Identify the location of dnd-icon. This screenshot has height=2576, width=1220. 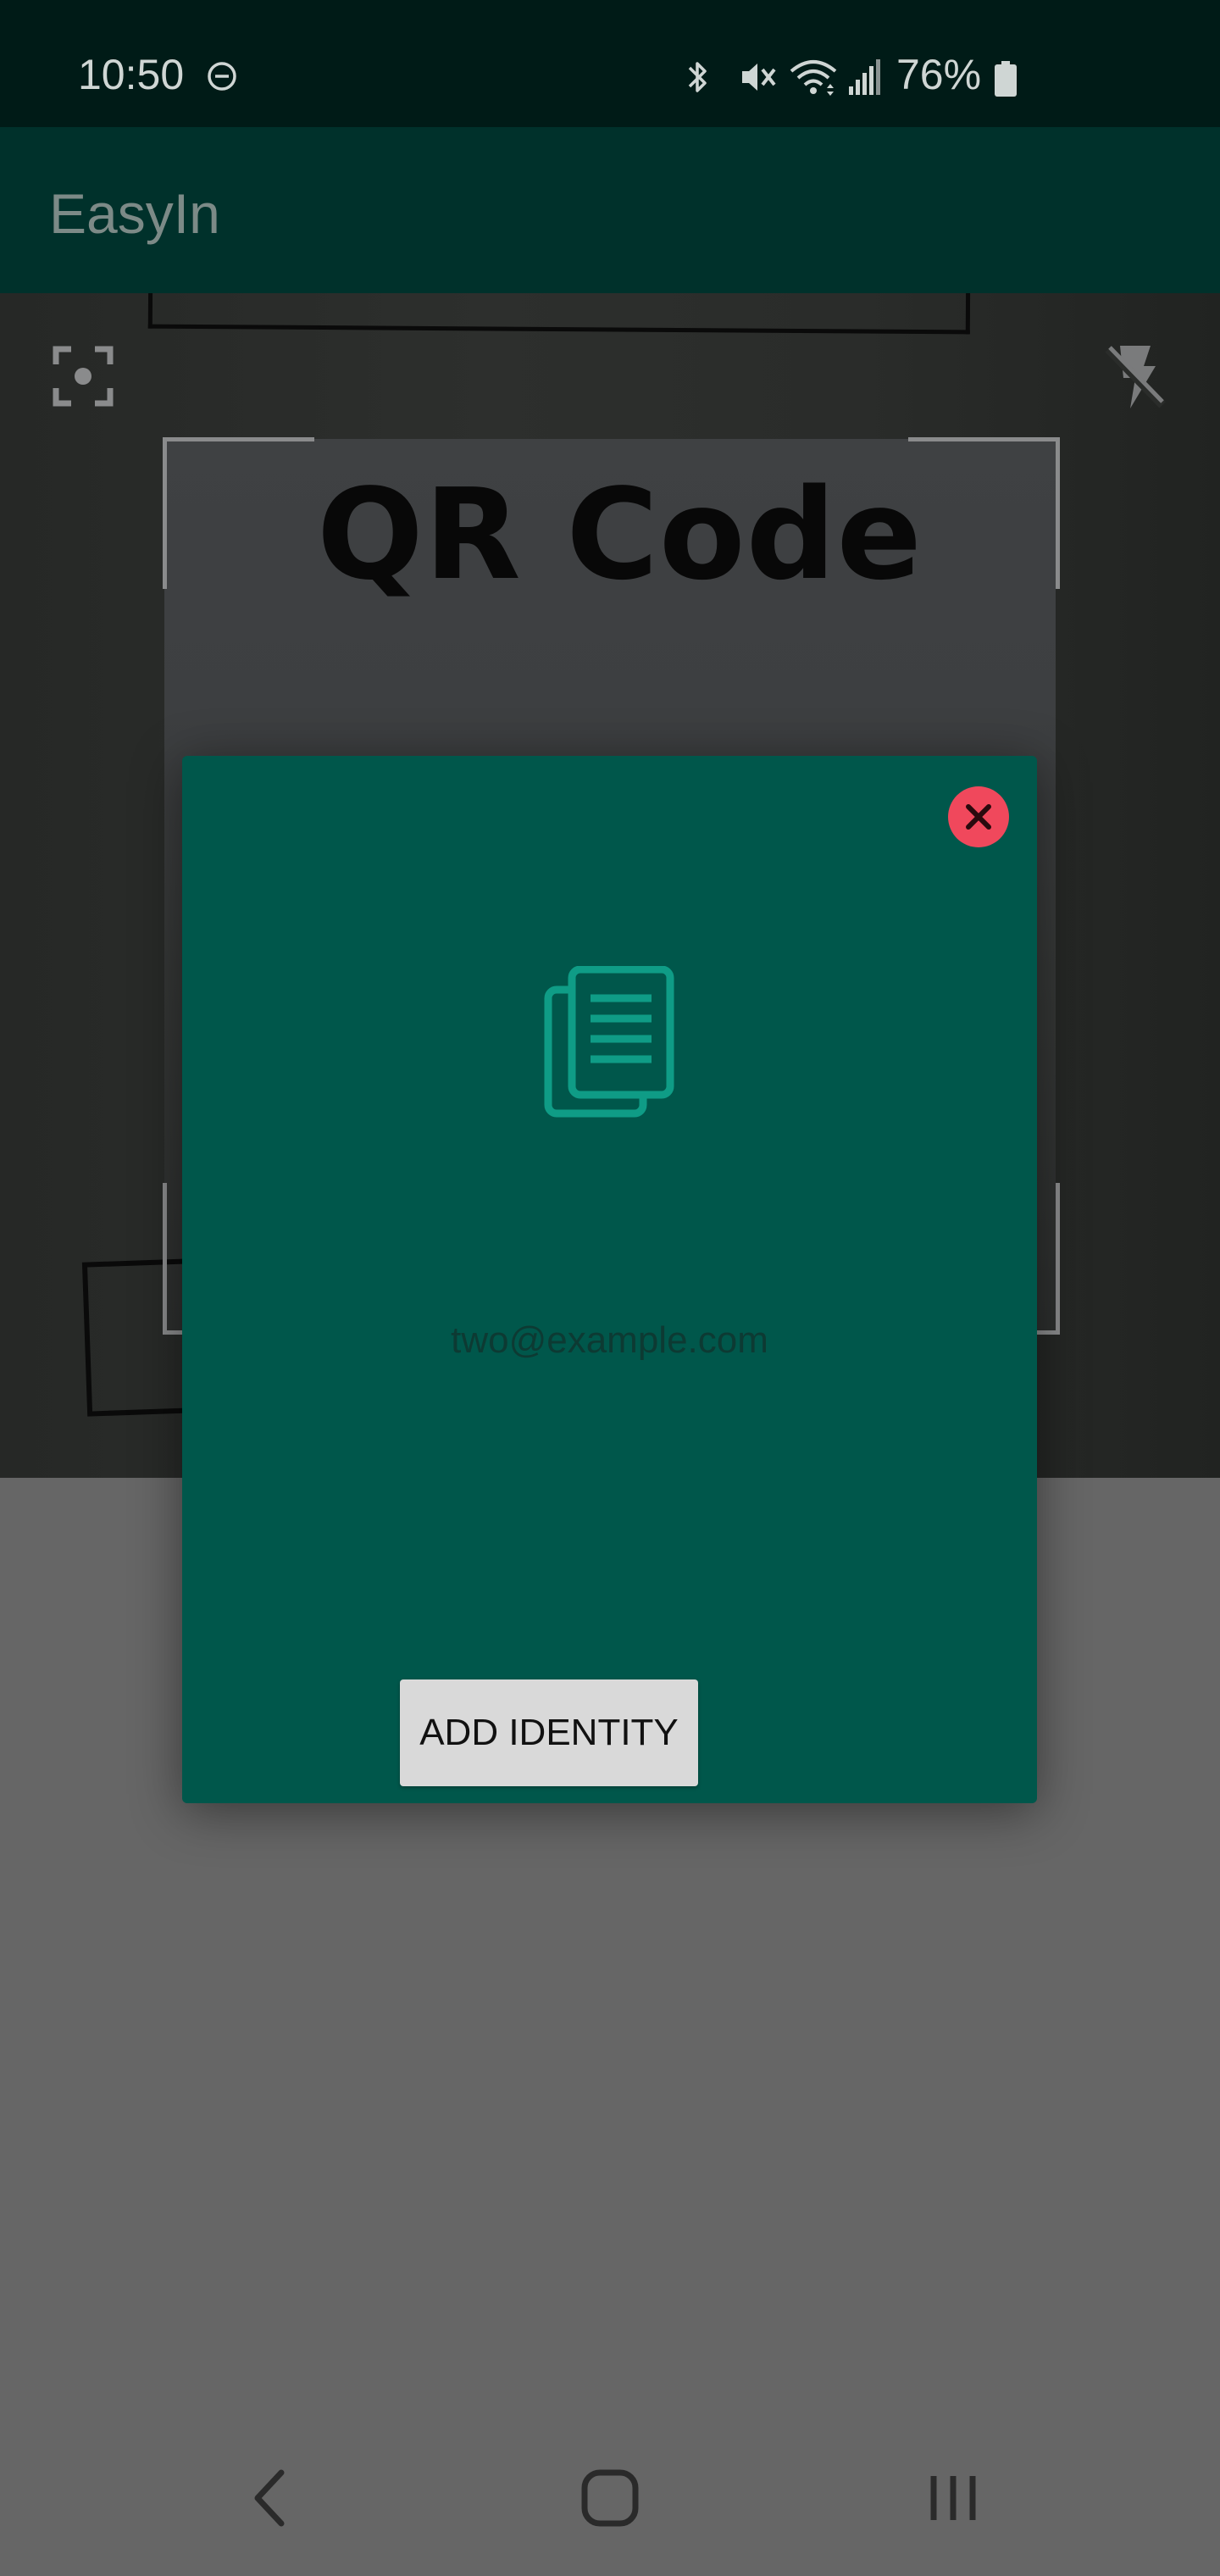
(222, 76).